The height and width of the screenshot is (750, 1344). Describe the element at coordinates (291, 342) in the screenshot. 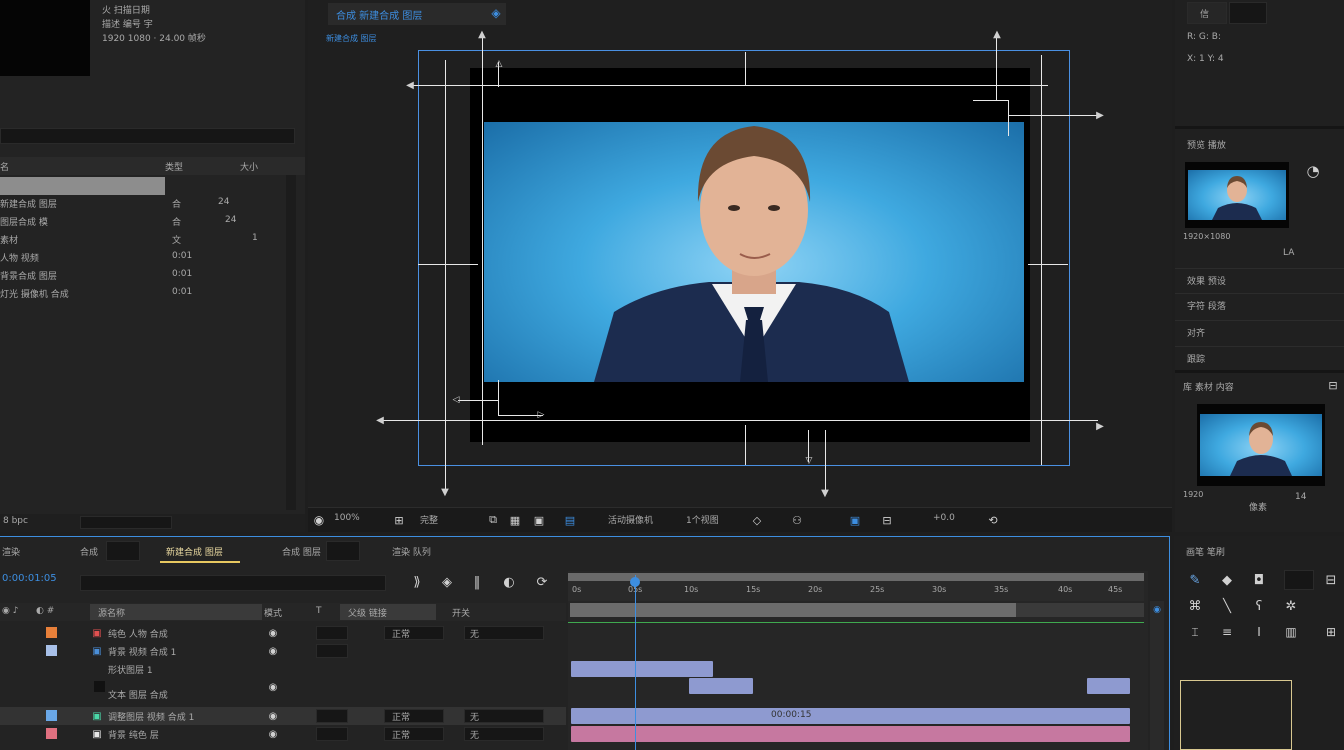

I see `project-scrollbar` at that location.